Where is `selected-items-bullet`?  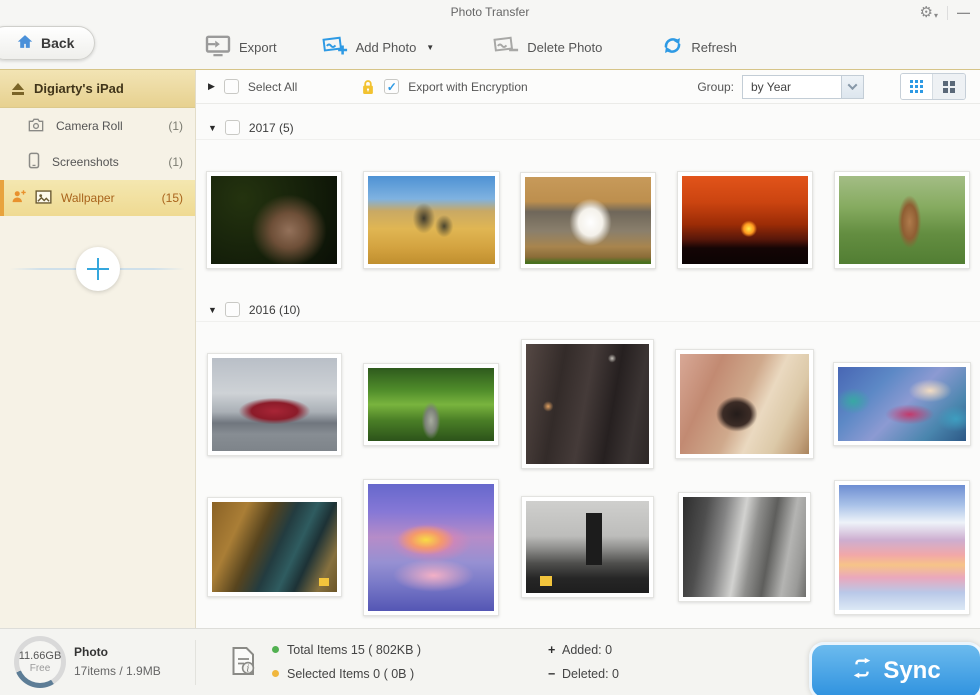 selected-items-bullet is located at coordinates (275, 673).